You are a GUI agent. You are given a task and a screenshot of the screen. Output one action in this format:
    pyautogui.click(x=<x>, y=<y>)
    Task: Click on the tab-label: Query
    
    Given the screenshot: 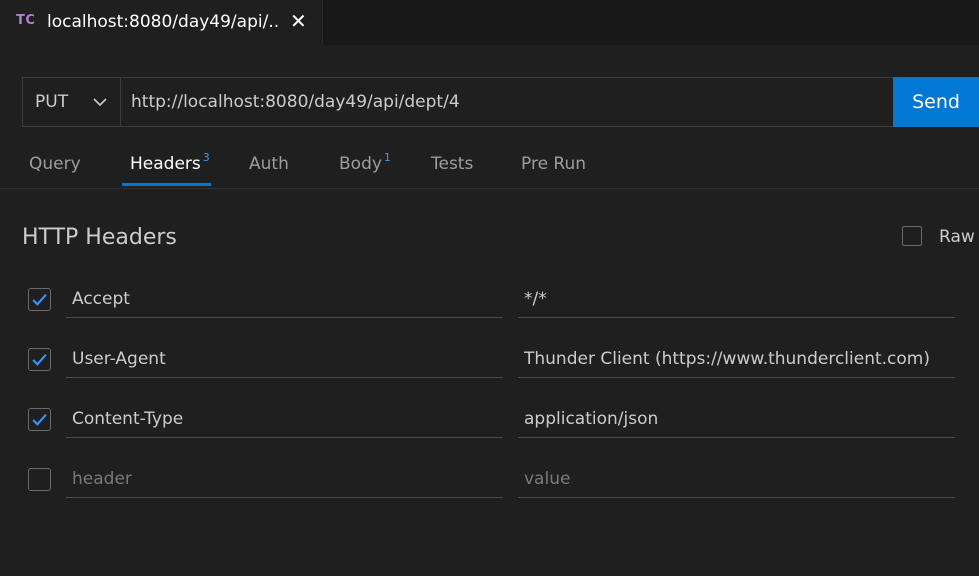 What is the action you would take?
    pyautogui.click(x=55, y=164)
    